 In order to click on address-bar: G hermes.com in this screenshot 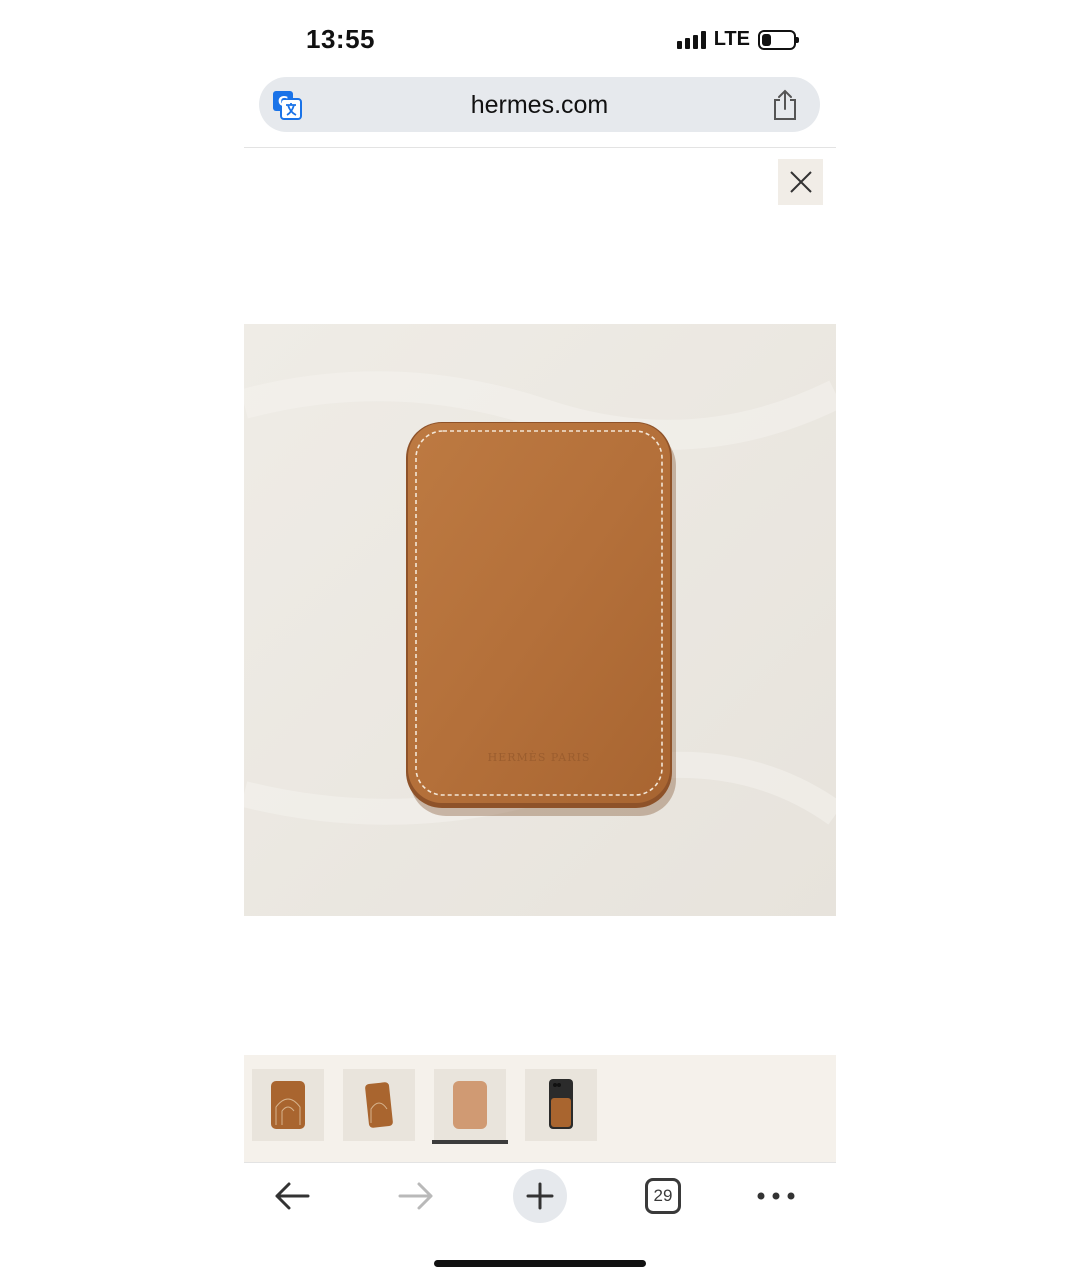, I will do `click(539, 104)`.